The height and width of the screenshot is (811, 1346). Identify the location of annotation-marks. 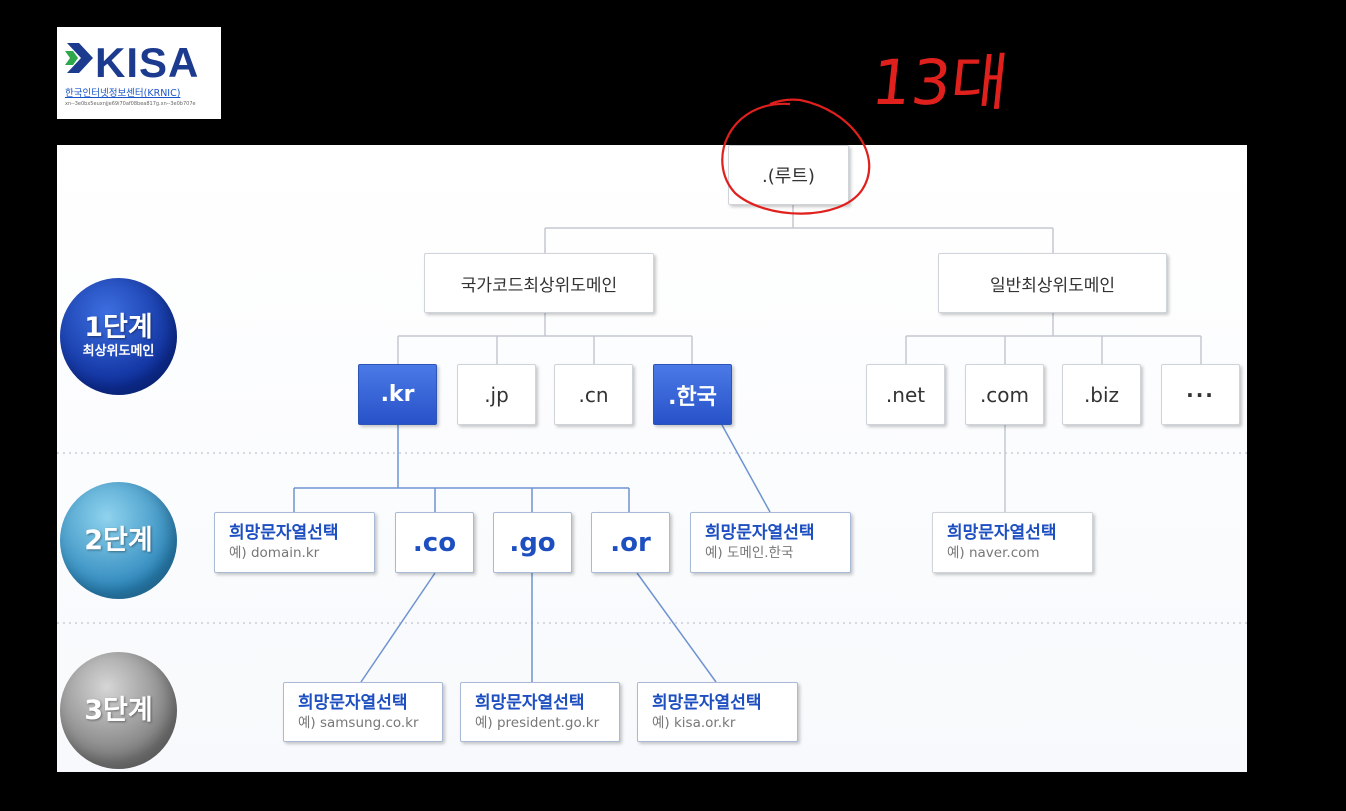
(796, 156).